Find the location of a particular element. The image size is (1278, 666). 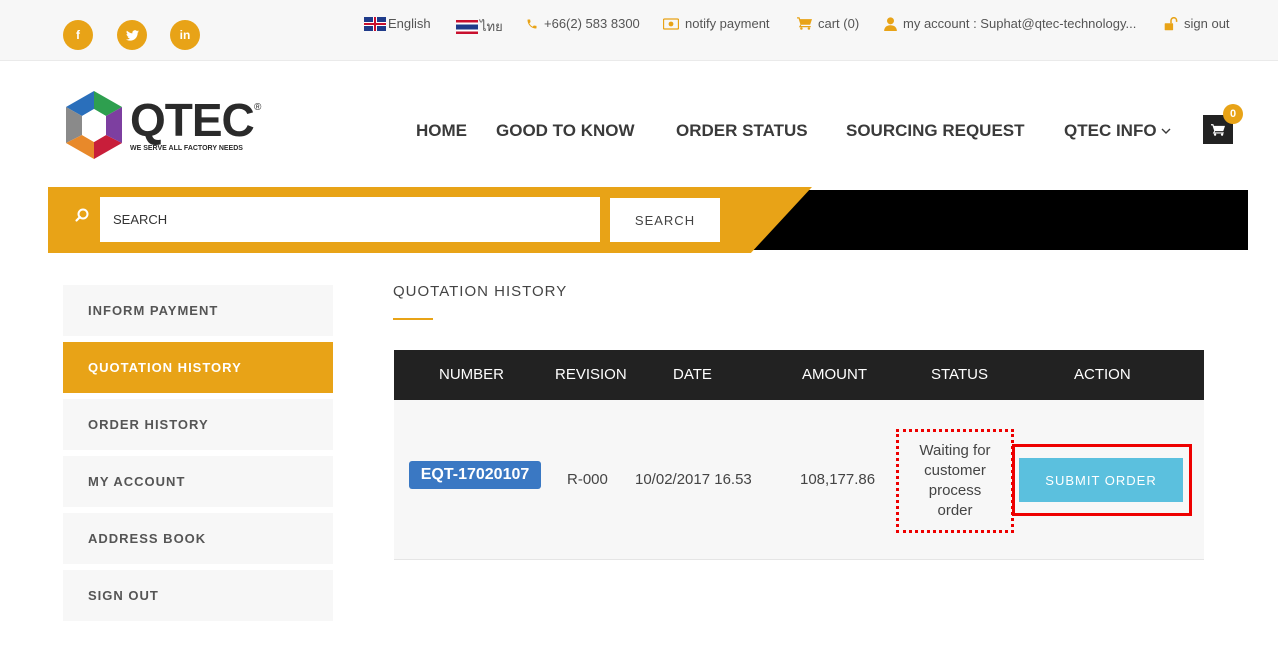

cart-count-badge: 0 is located at coordinates (1233, 114).